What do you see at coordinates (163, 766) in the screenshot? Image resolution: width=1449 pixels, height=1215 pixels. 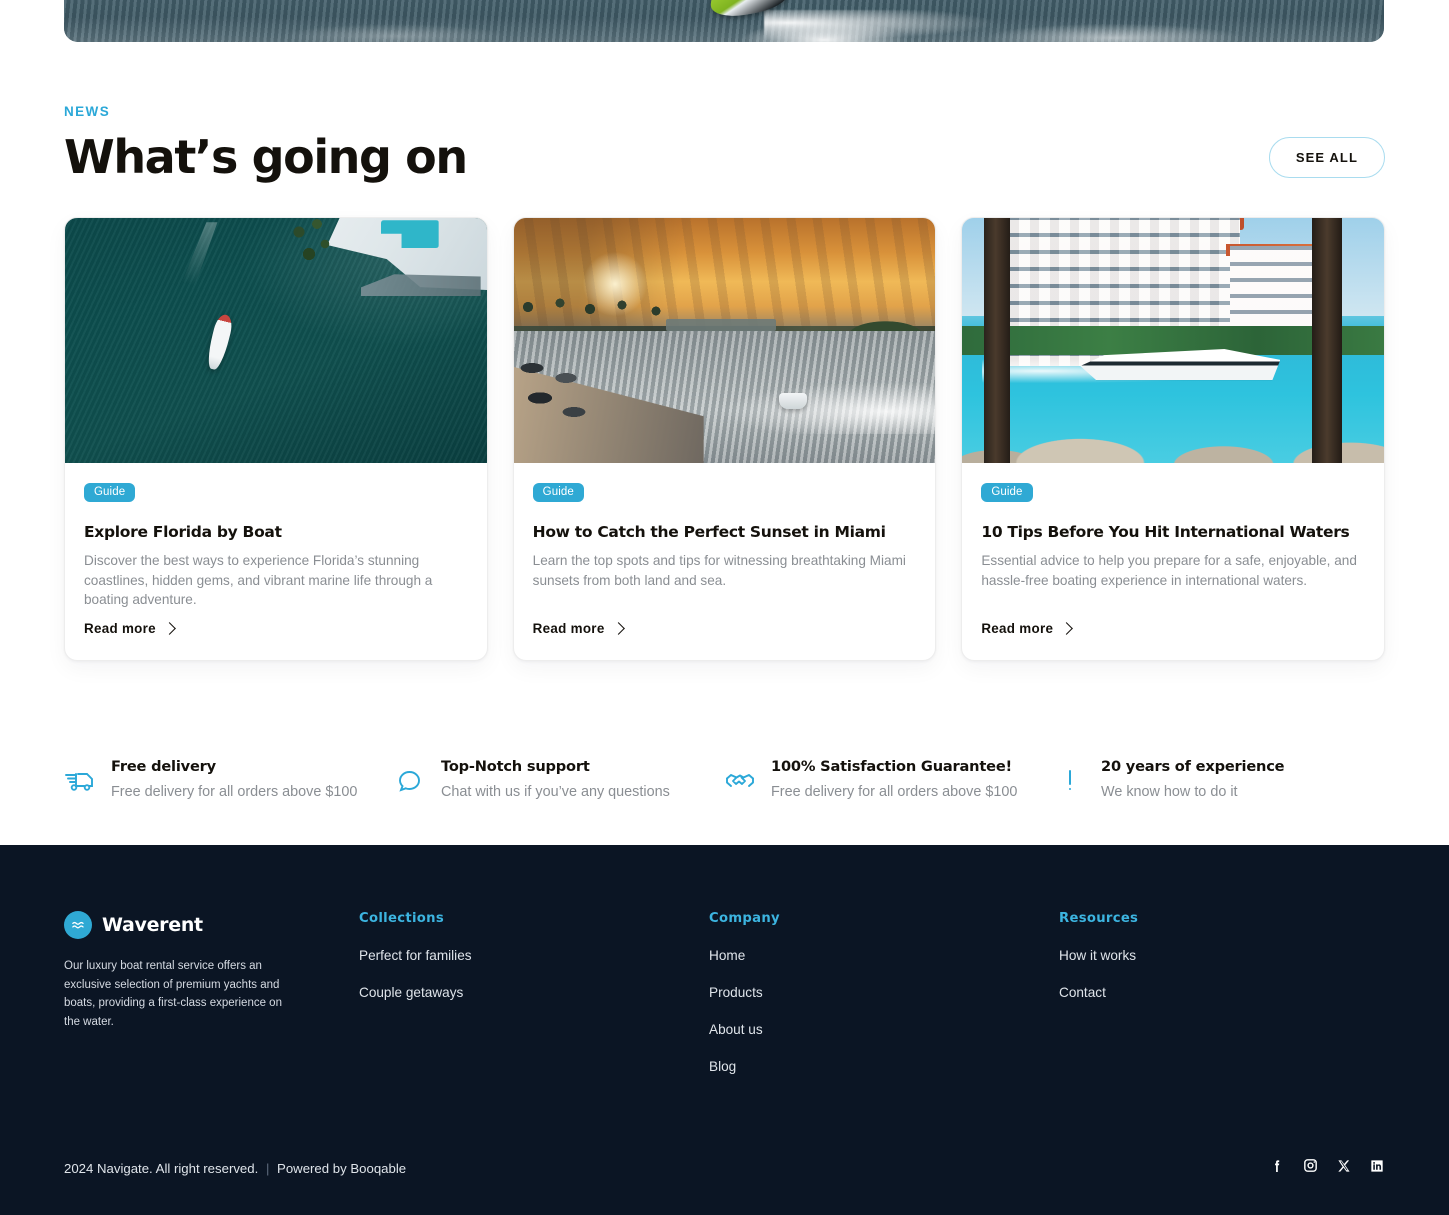 I see `feature-title: Free delivery` at bounding box center [163, 766].